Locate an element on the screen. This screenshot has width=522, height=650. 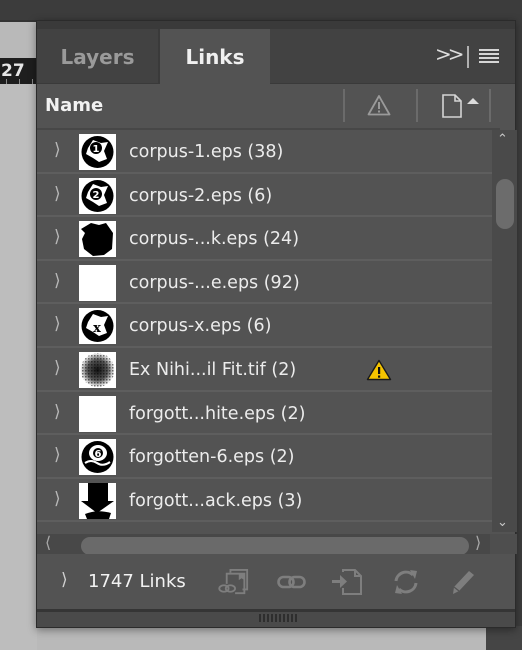
link-thumbnail: 2 is located at coordinates (97, 195).